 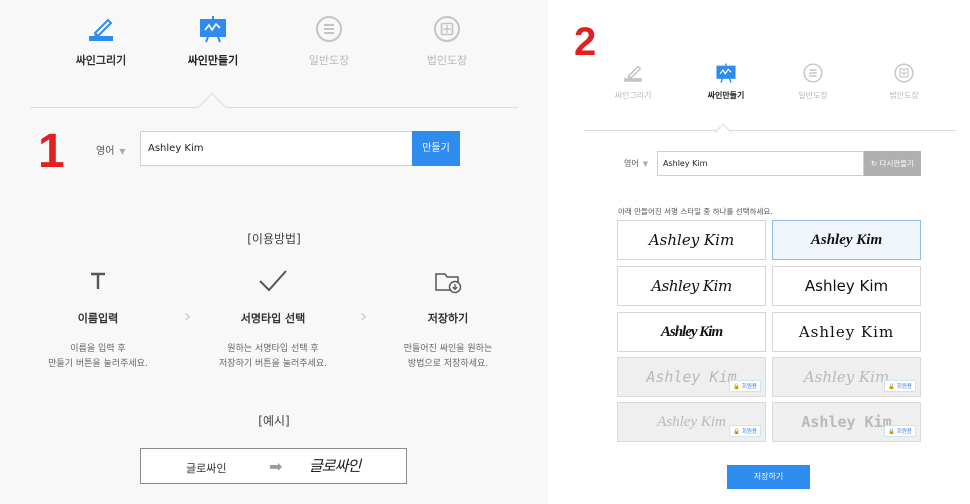 I want to click on example-box: 글로싸인 ➡ 글로싸인, so click(x=273, y=466).